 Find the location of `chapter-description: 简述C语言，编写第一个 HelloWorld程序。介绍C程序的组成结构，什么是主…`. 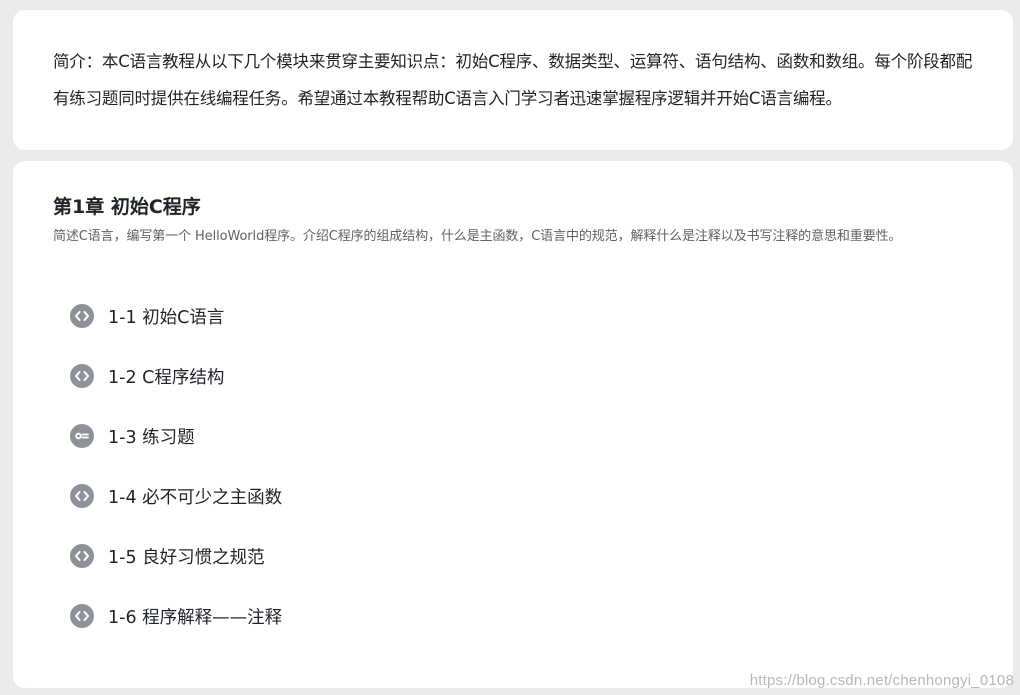

chapter-description: 简述C语言，编写第一个 HelloWorld程序。介绍C程序的组成结构，什么是主… is located at coordinates (477, 236).